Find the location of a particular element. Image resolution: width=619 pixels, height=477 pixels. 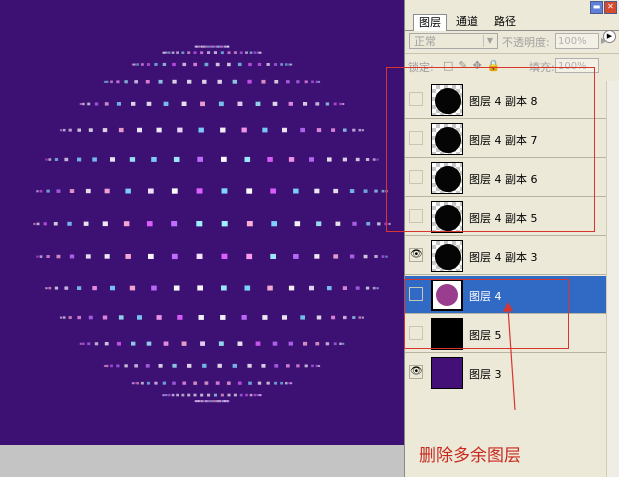

blend-mode-select: 正常 ▼ is located at coordinates (453, 41).